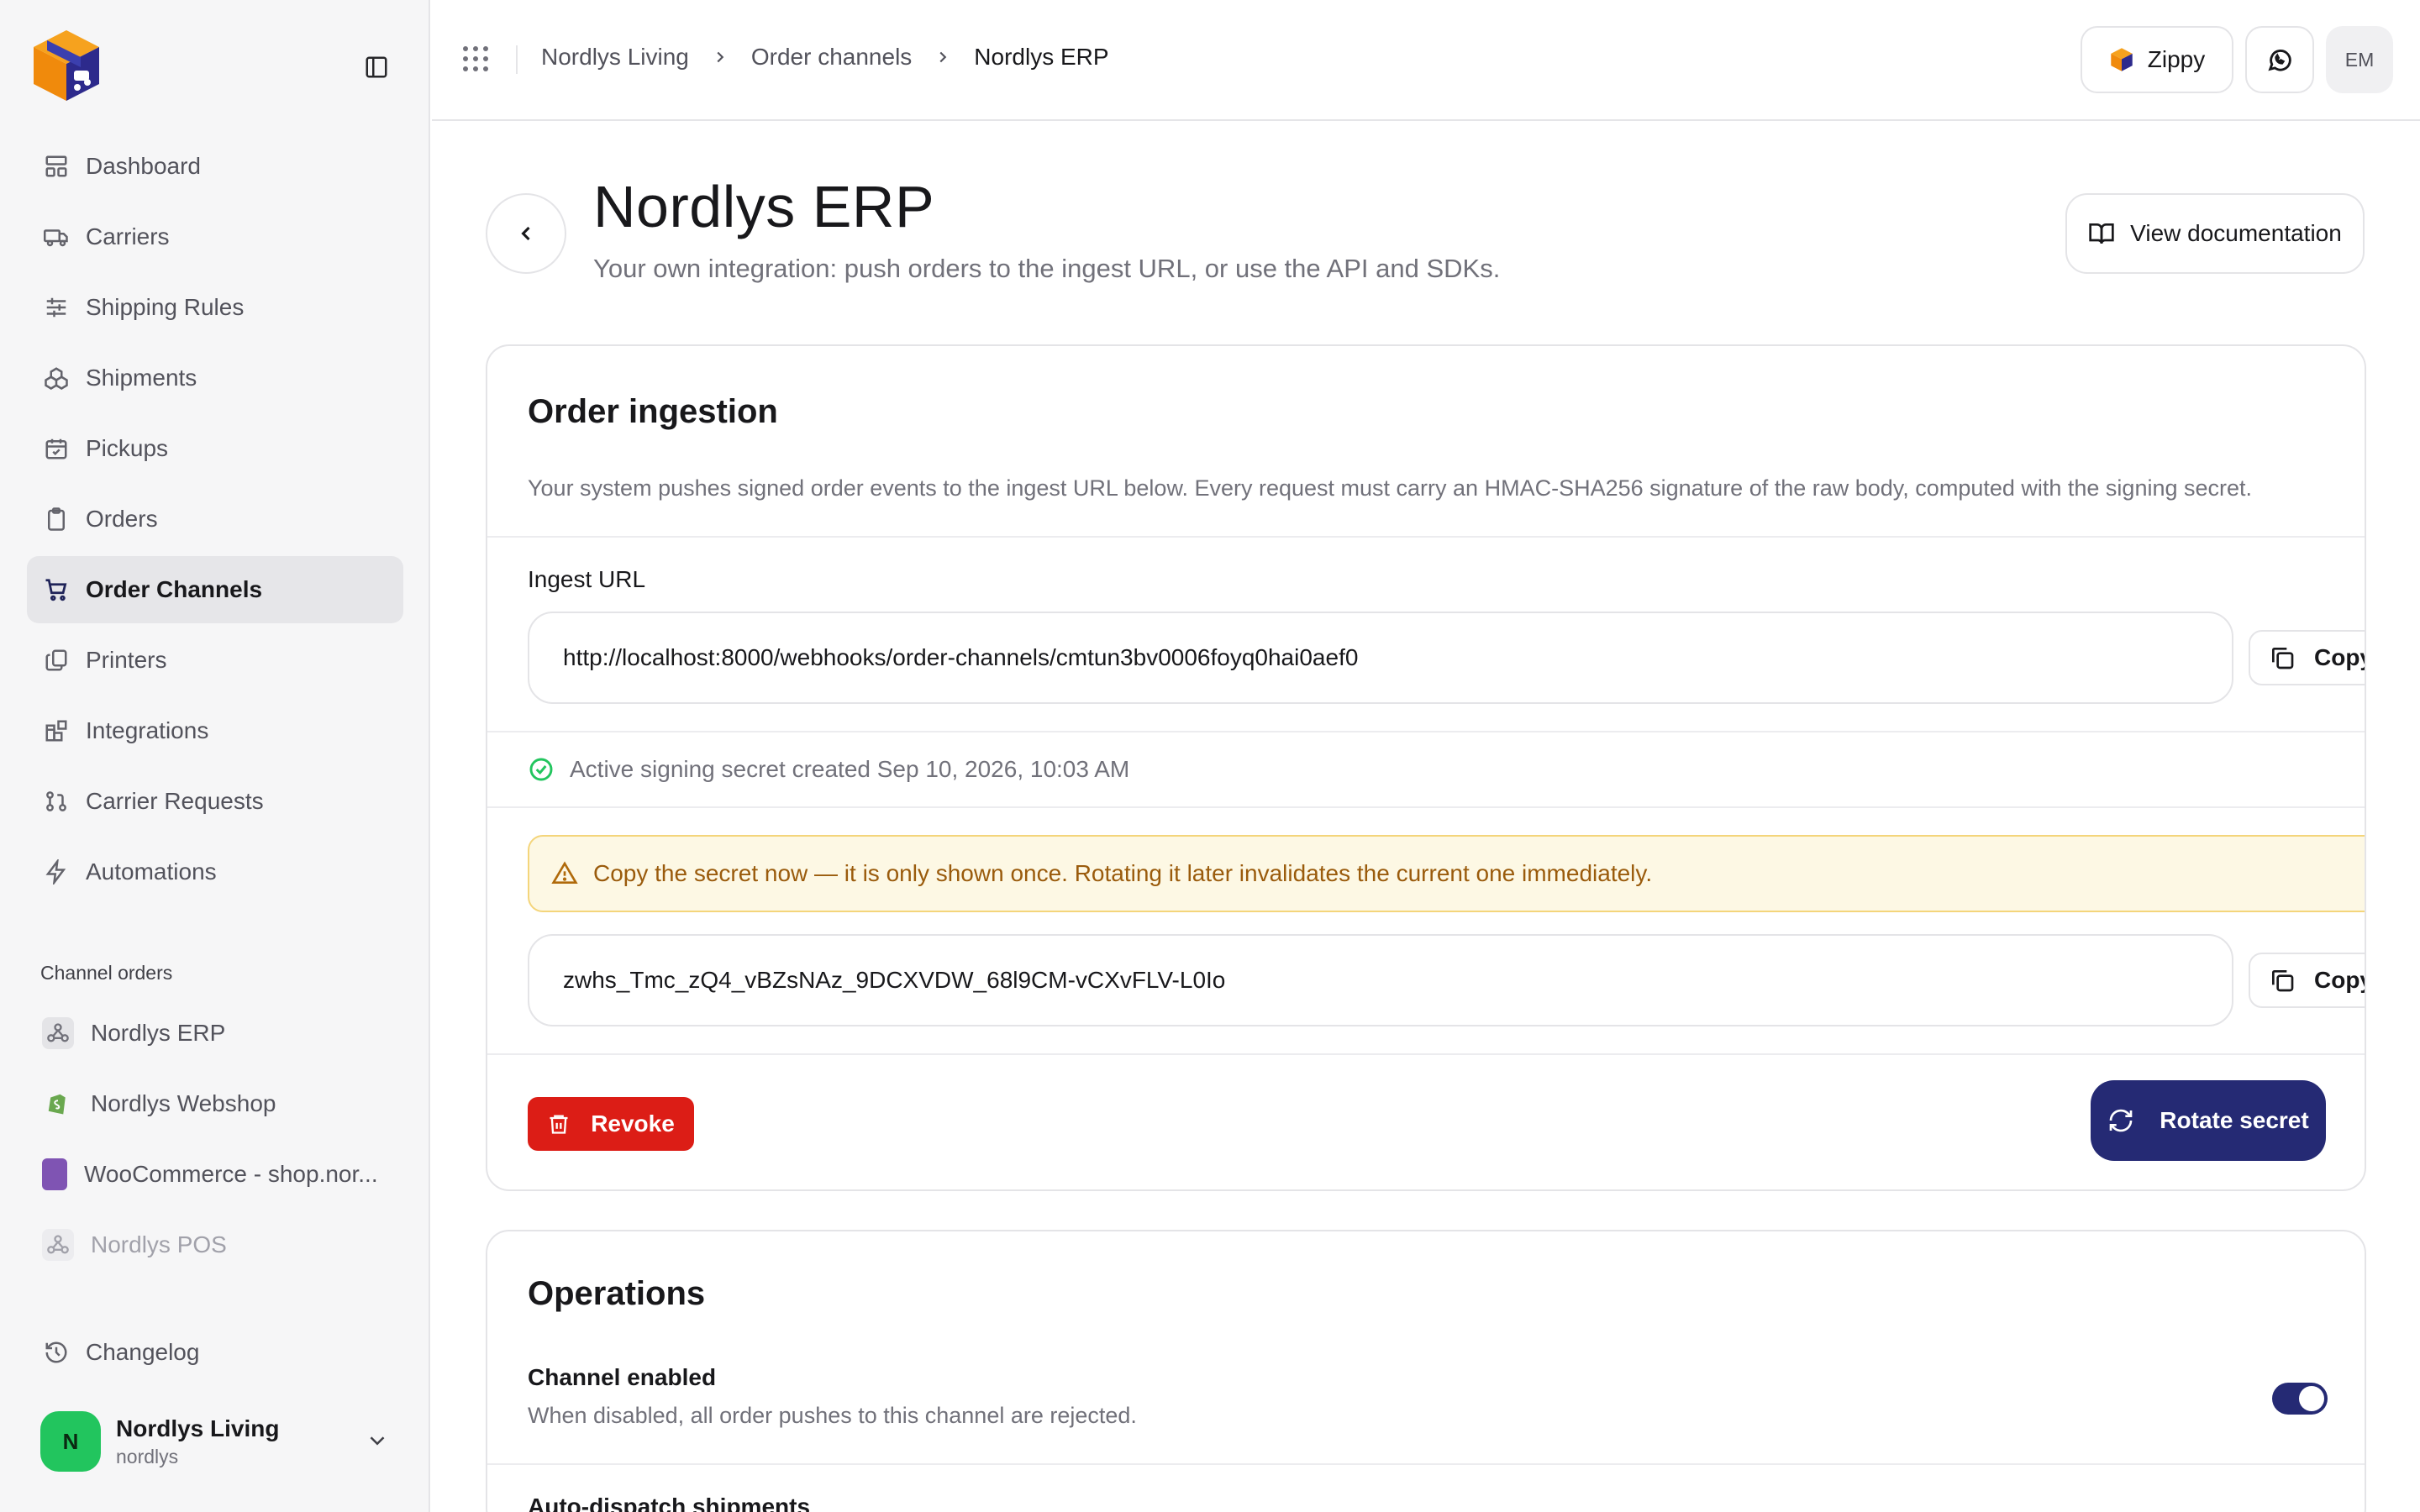 The width and height of the screenshot is (2420, 1512). I want to click on channel-item-nordlys-erp: Nordlys ERP, so click(215, 1033).